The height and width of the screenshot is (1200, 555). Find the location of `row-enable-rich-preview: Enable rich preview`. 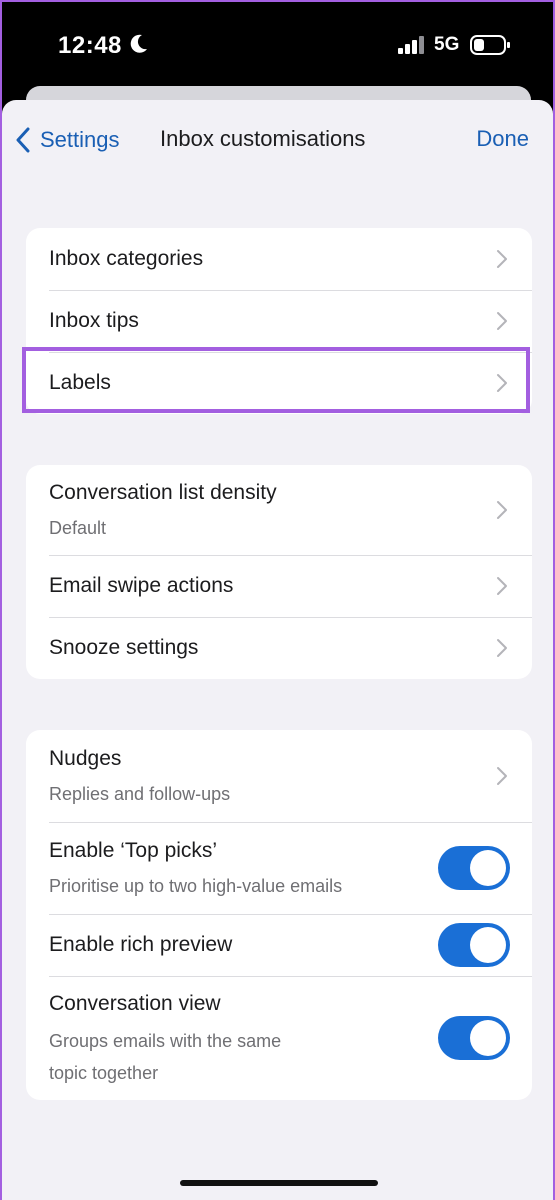

row-enable-rich-preview: Enable rich preview is located at coordinates (279, 945).